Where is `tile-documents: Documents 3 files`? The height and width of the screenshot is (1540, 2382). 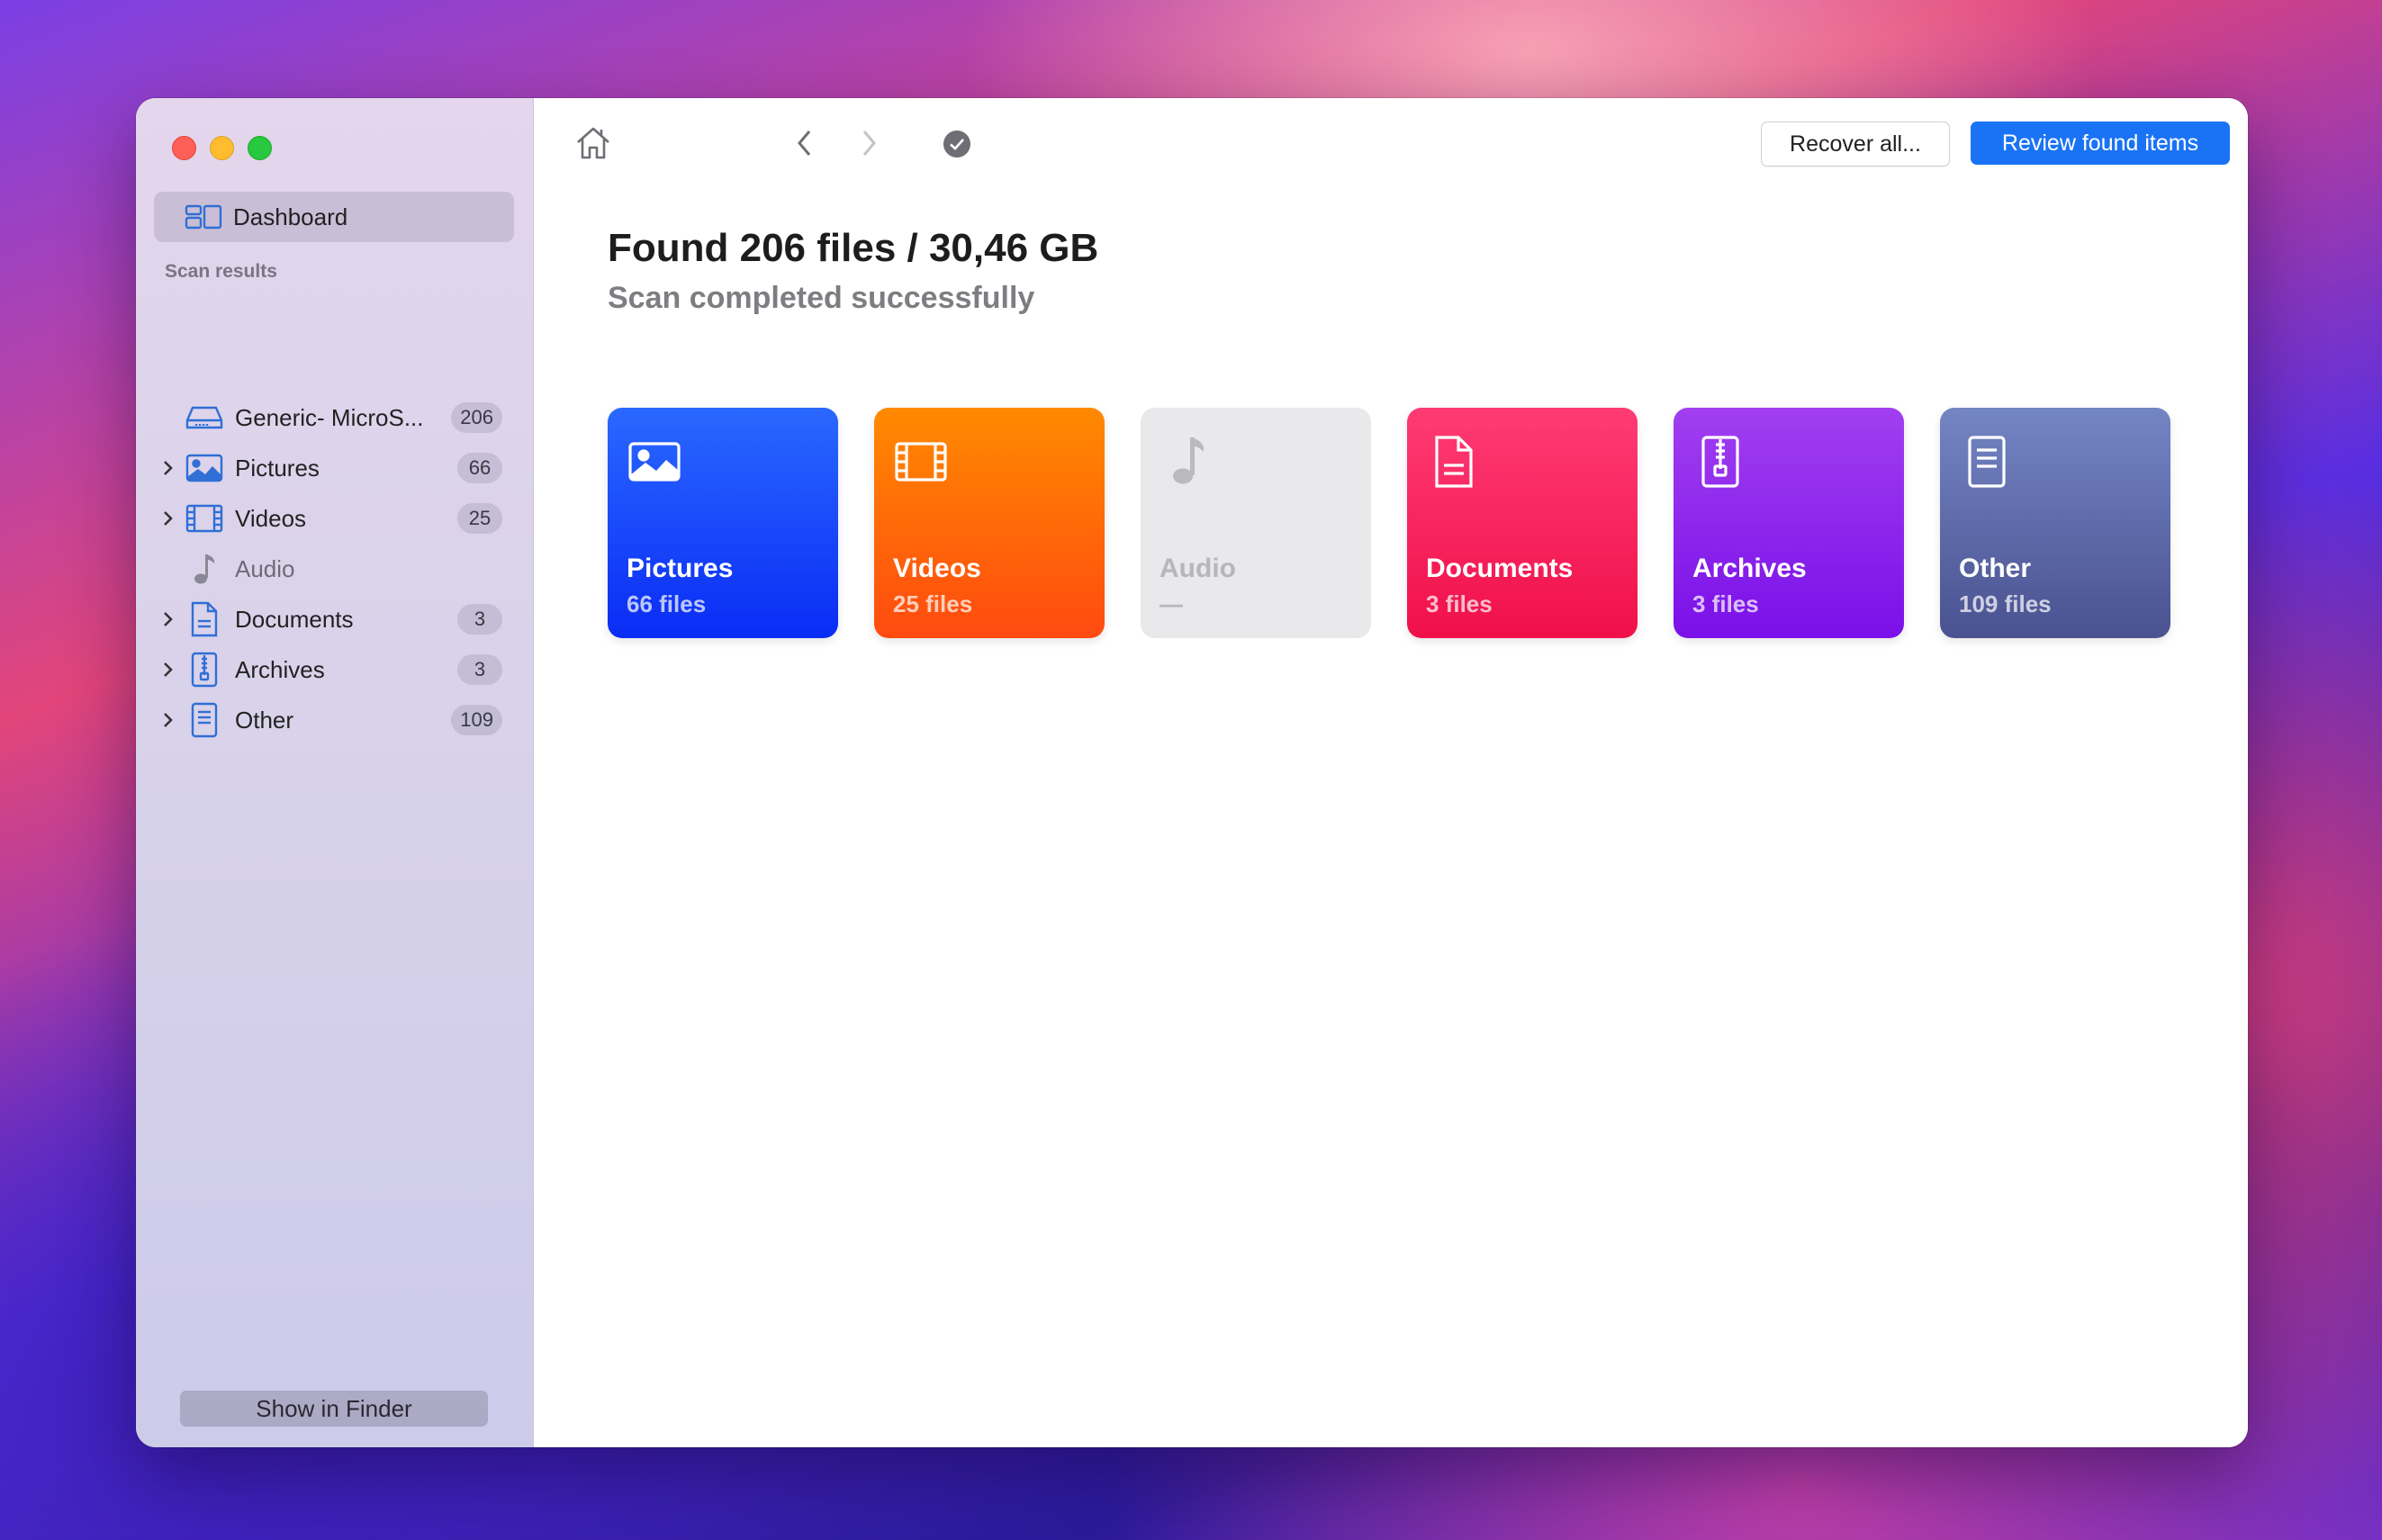
tile-documents: Documents 3 files is located at coordinates (1522, 523).